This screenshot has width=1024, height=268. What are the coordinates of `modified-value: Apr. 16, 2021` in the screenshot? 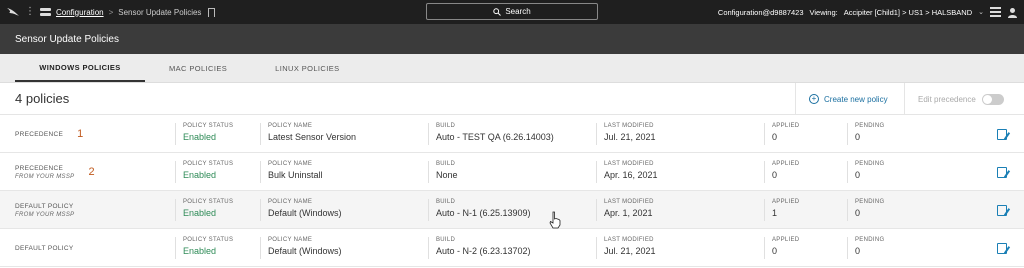 It's located at (631, 175).